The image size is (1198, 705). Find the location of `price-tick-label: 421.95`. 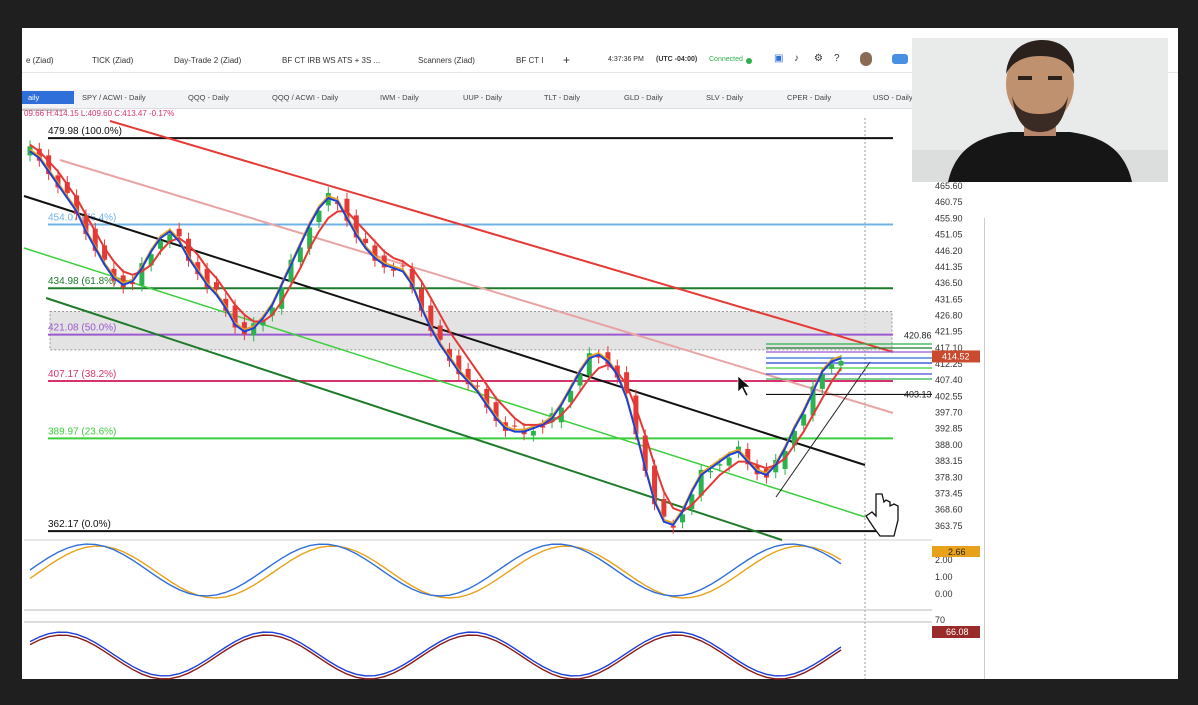

price-tick-label: 421.95 is located at coordinates (949, 332).